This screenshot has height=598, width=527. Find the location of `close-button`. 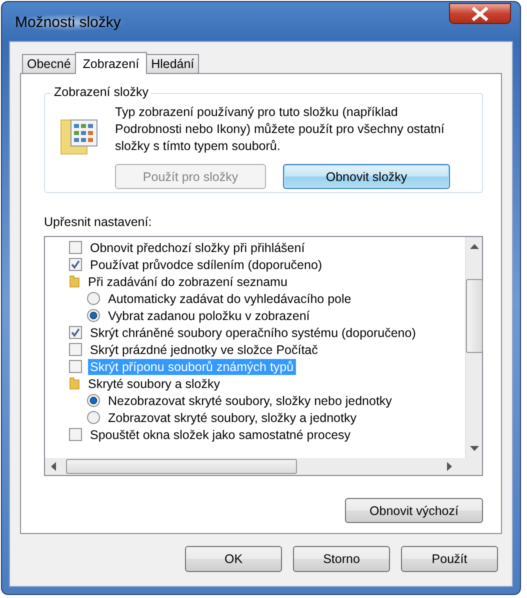

close-button is located at coordinates (480, 13).